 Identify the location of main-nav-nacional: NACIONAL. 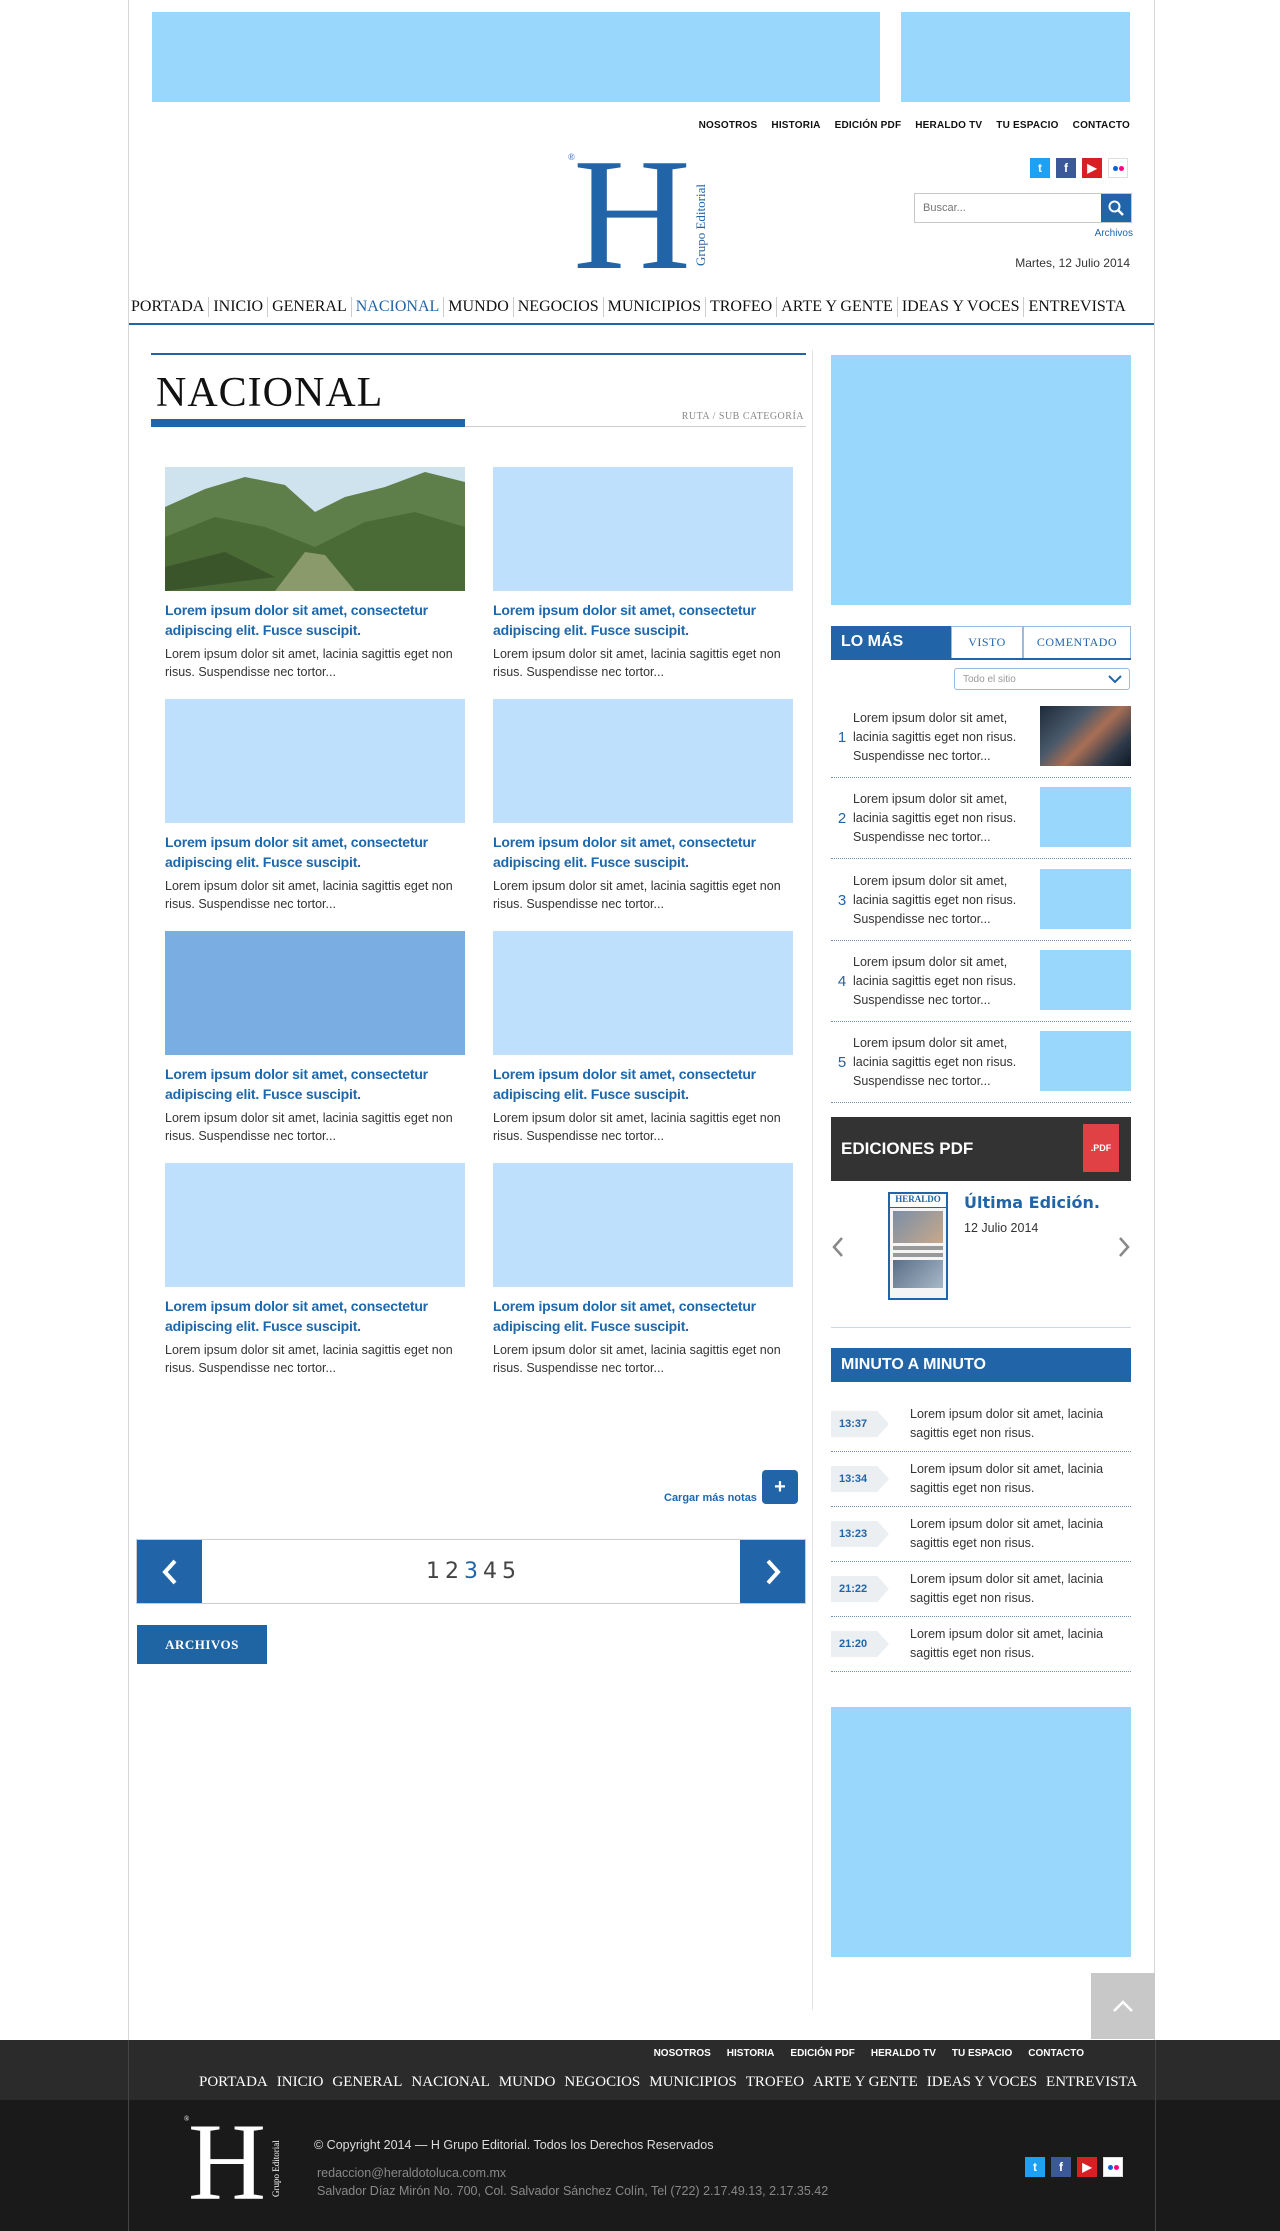
(397, 307).